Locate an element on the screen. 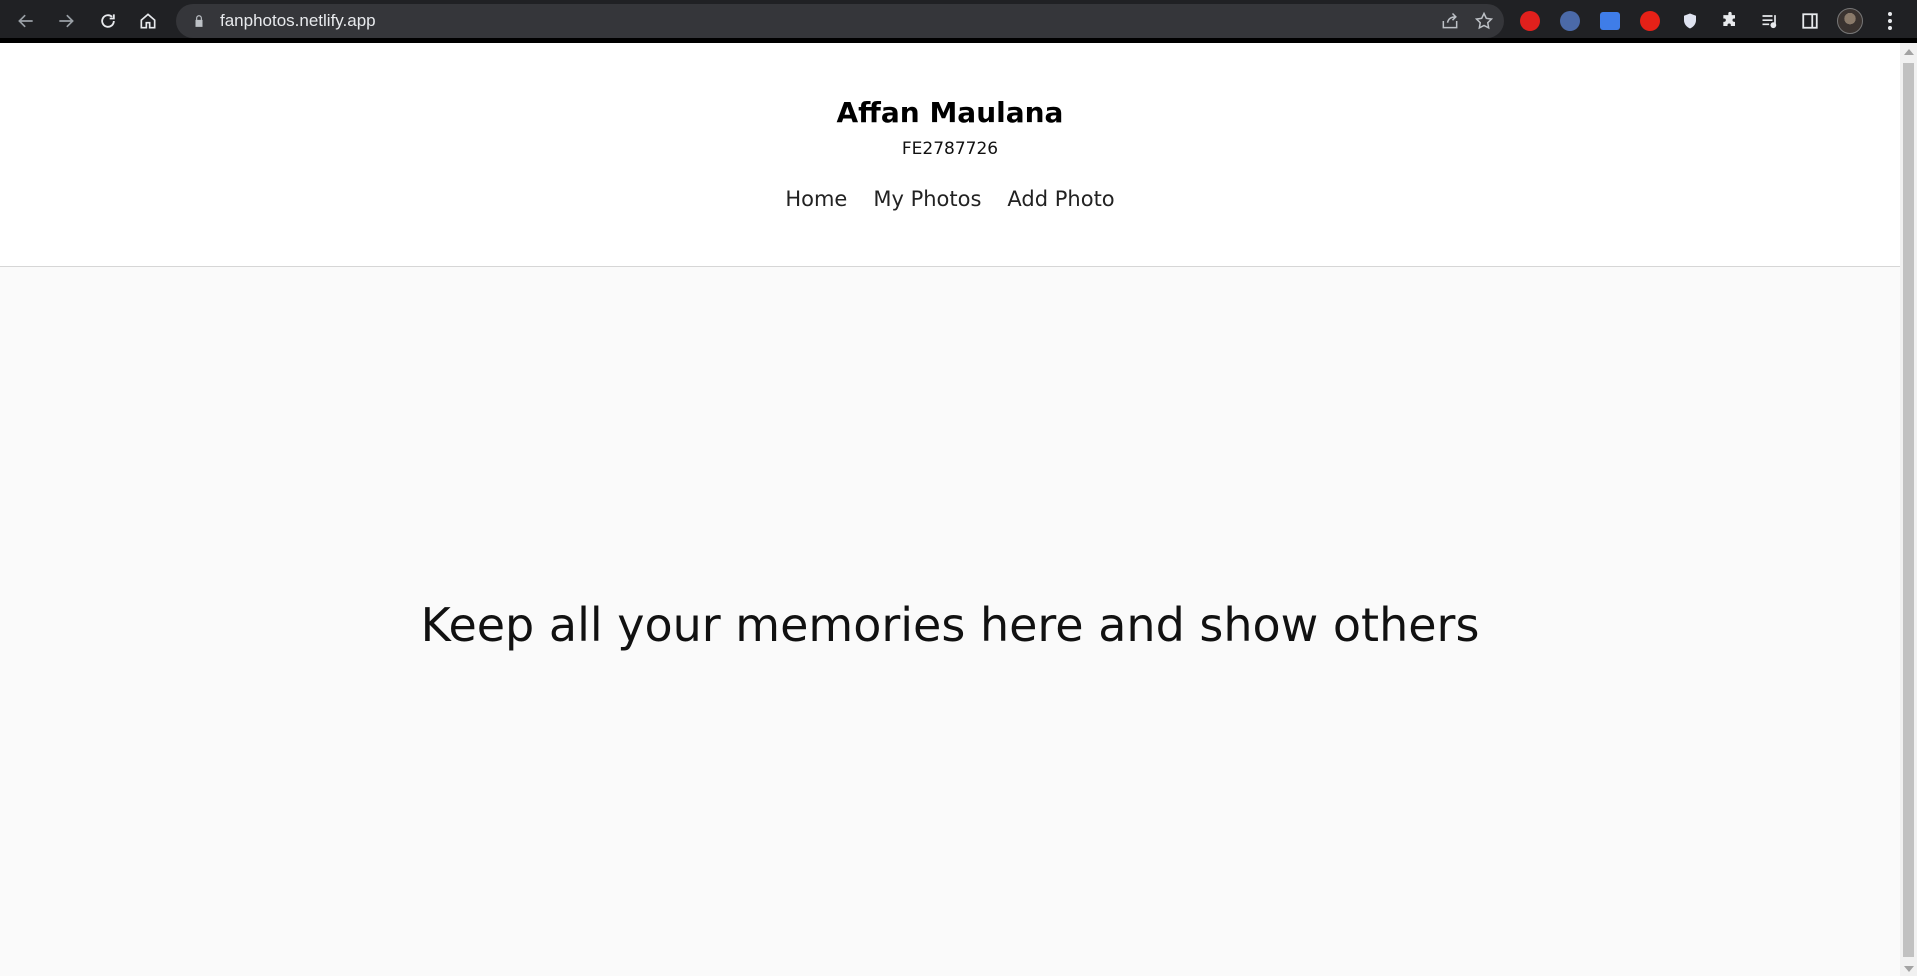 The image size is (1917, 976). reload-button is located at coordinates (108, 21).